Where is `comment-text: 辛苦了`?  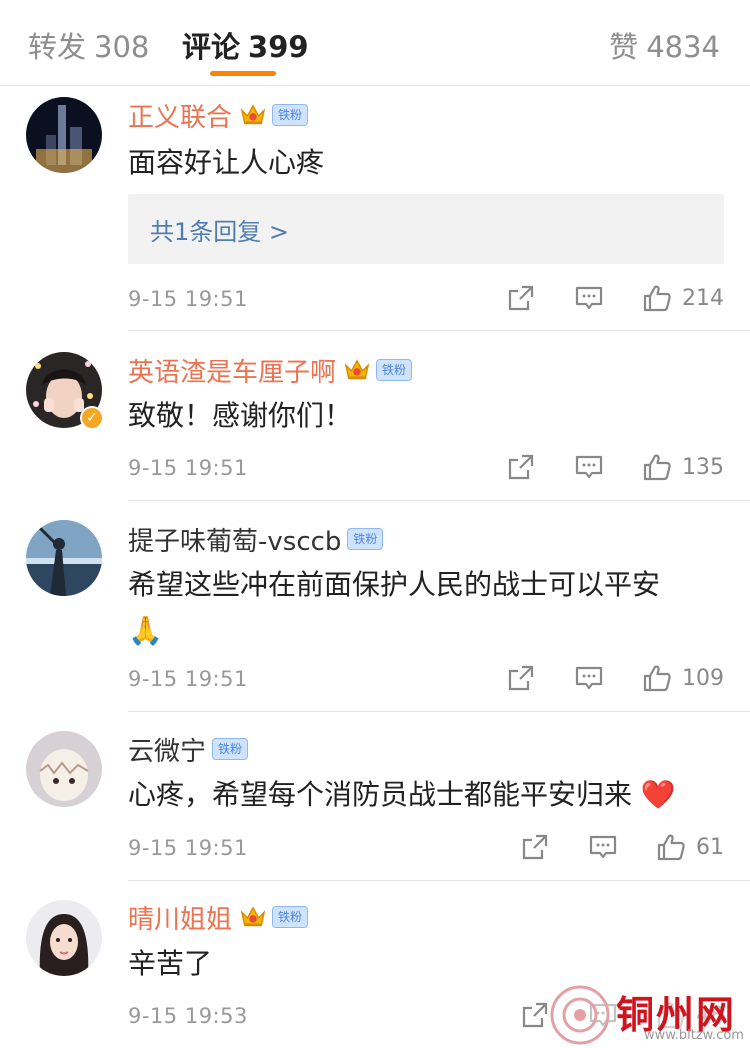 comment-text: 辛苦了 is located at coordinates (170, 963).